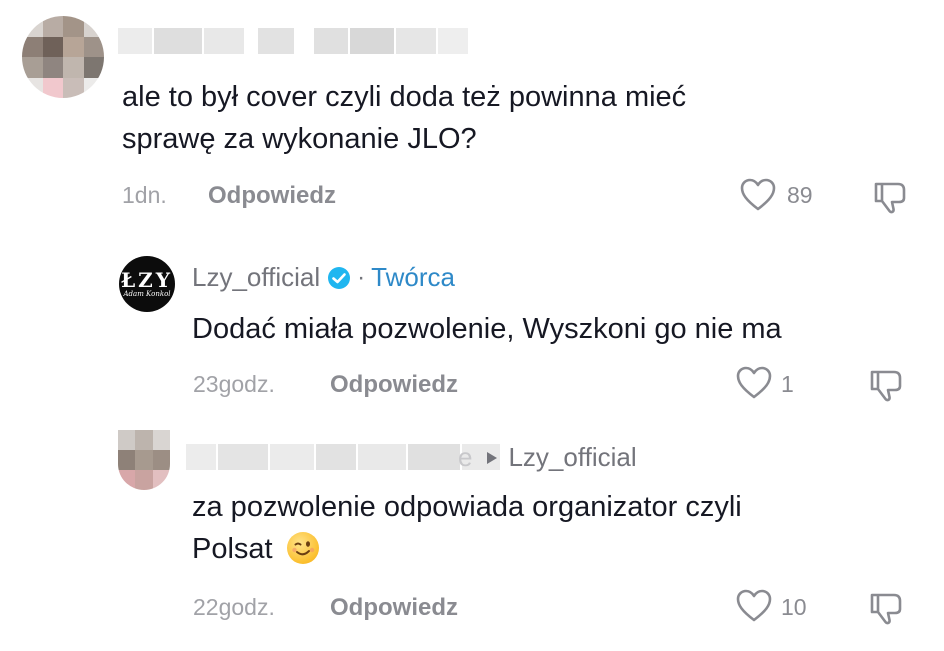 The height and width of the screenshot is (651, 944). What do you see at coordinates (787, 384) in the screenshot?
I see `like-count: 1` at bounding box center [787, 384].